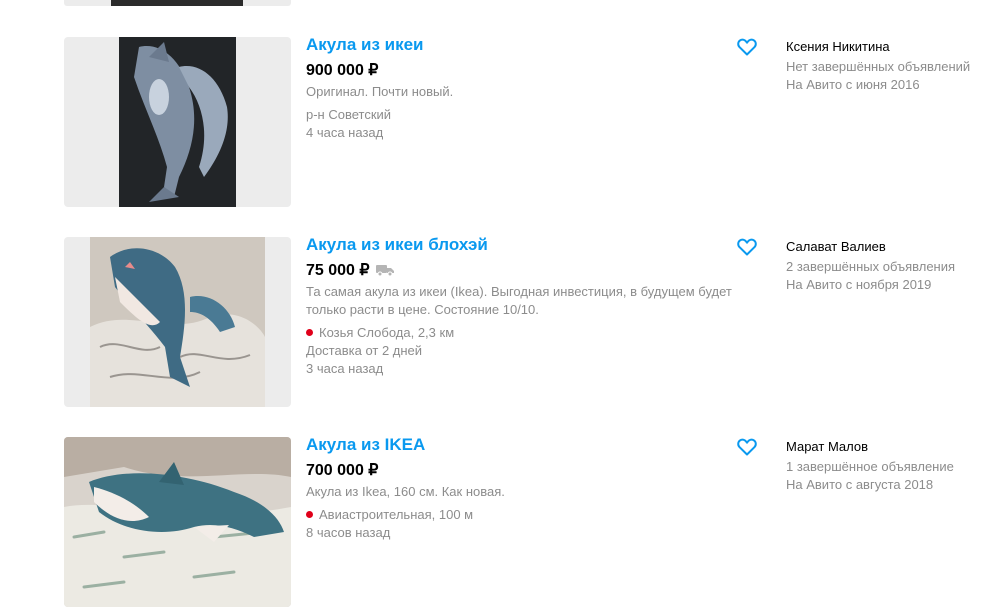 This screenshot has width=997, height=607. Describe the element at coordinates (405, 491) in the screenshot. I see `listing-description: Акула из Ikea, 160 см. Как новая.` at that location.